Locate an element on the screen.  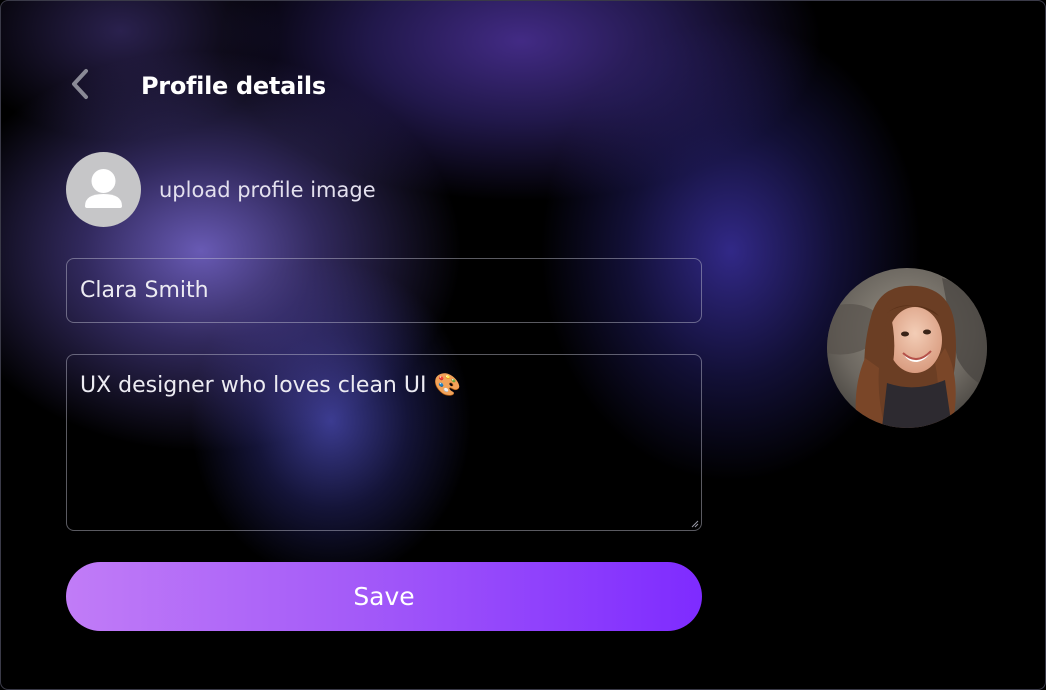
upload-label: upload profile image is located at coordinates (267, 190).